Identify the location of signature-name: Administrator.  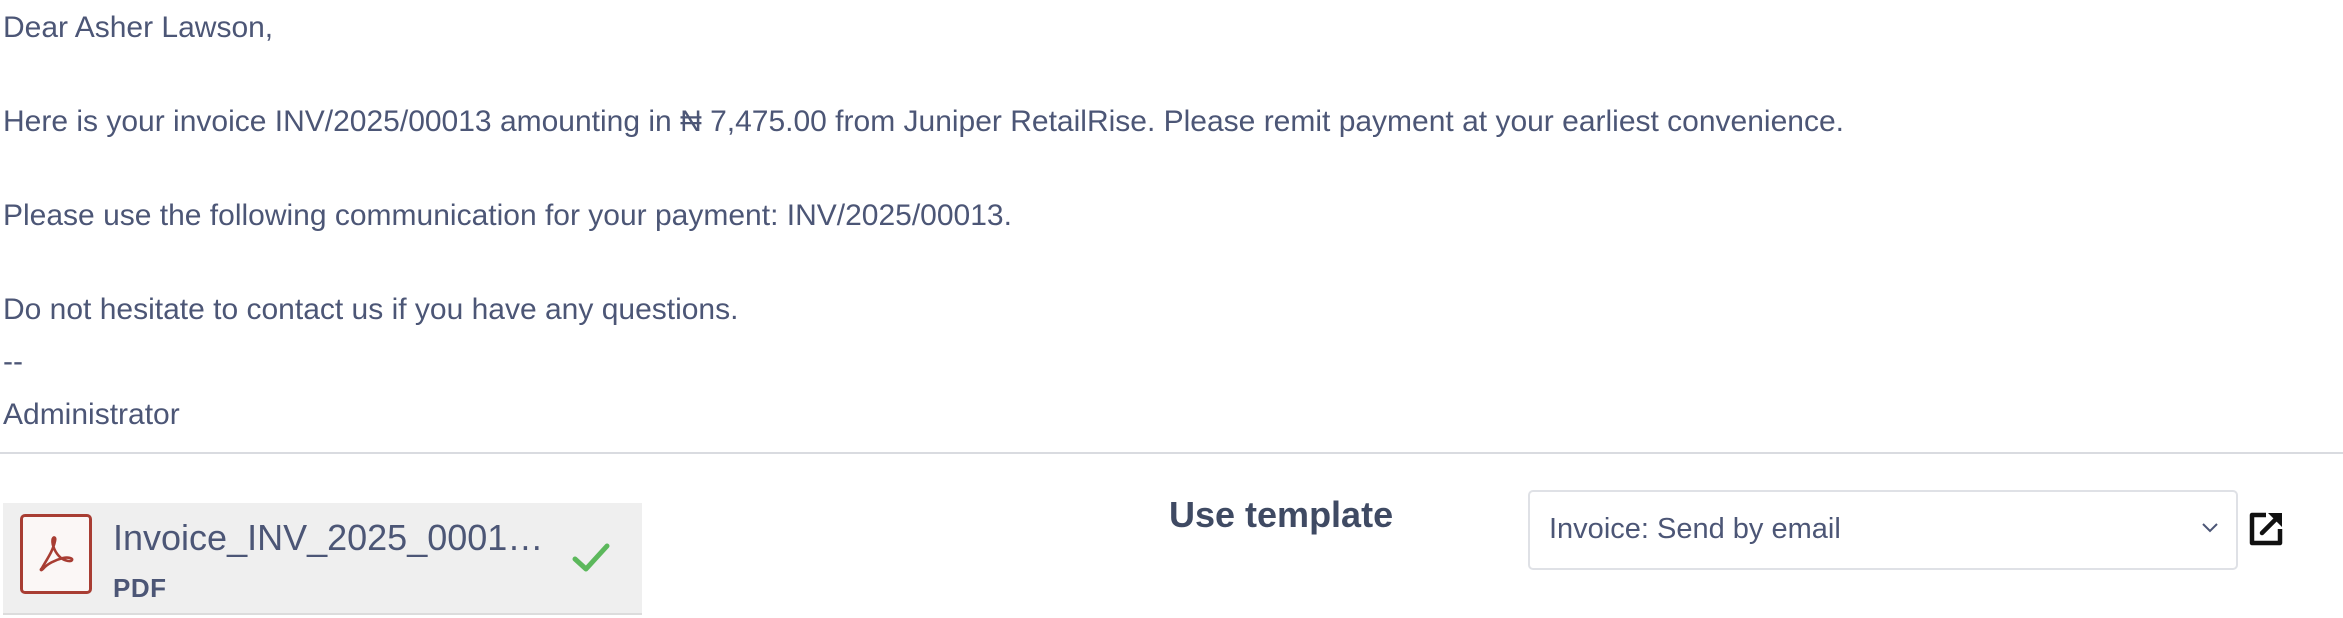
(91, 414).